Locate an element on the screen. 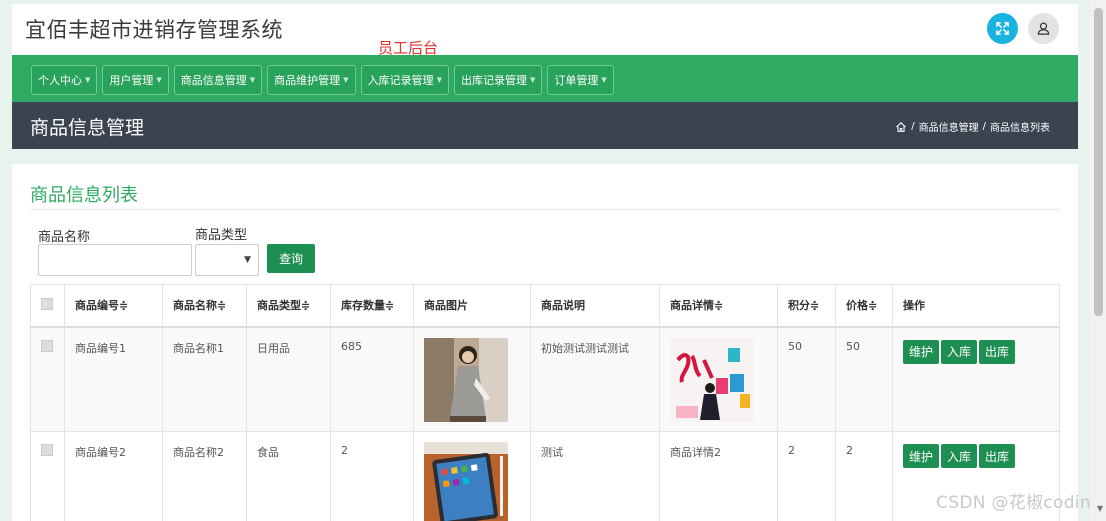 This screenshot has width=1106, height=521. scrollbar-thumb is located at coordinates (1098, 162).